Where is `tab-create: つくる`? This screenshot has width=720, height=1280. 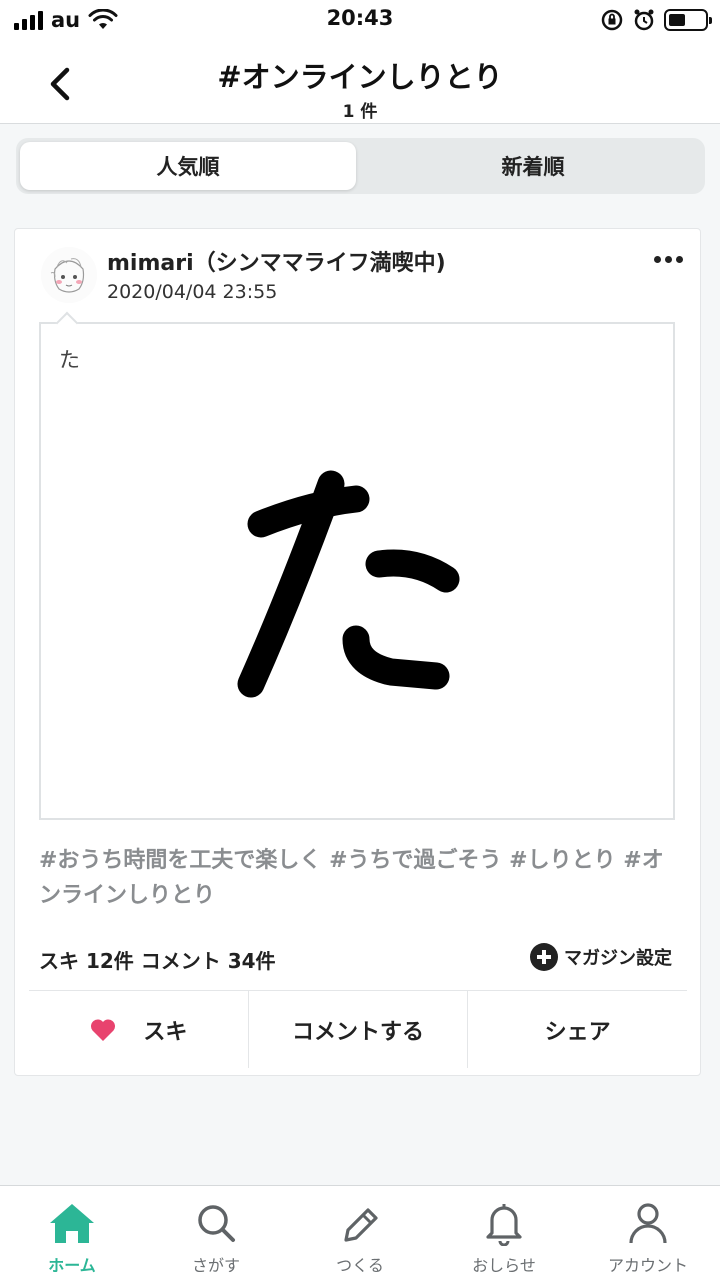
tab-create: つくる is located at coordinates (360, 1233).